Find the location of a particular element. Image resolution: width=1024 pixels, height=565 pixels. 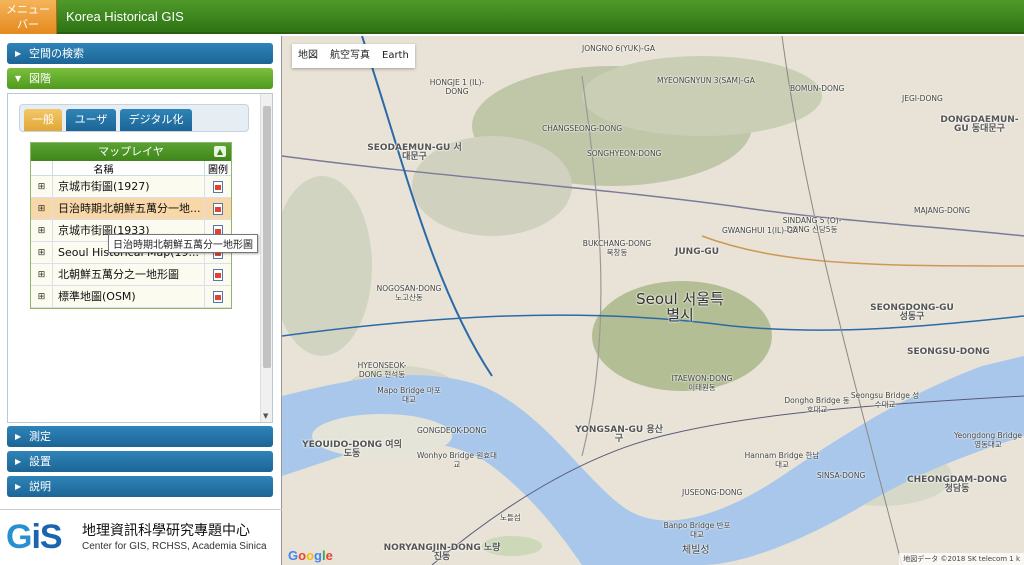

map-label: MAJANG-DONG is located at coordinates (942, 210).